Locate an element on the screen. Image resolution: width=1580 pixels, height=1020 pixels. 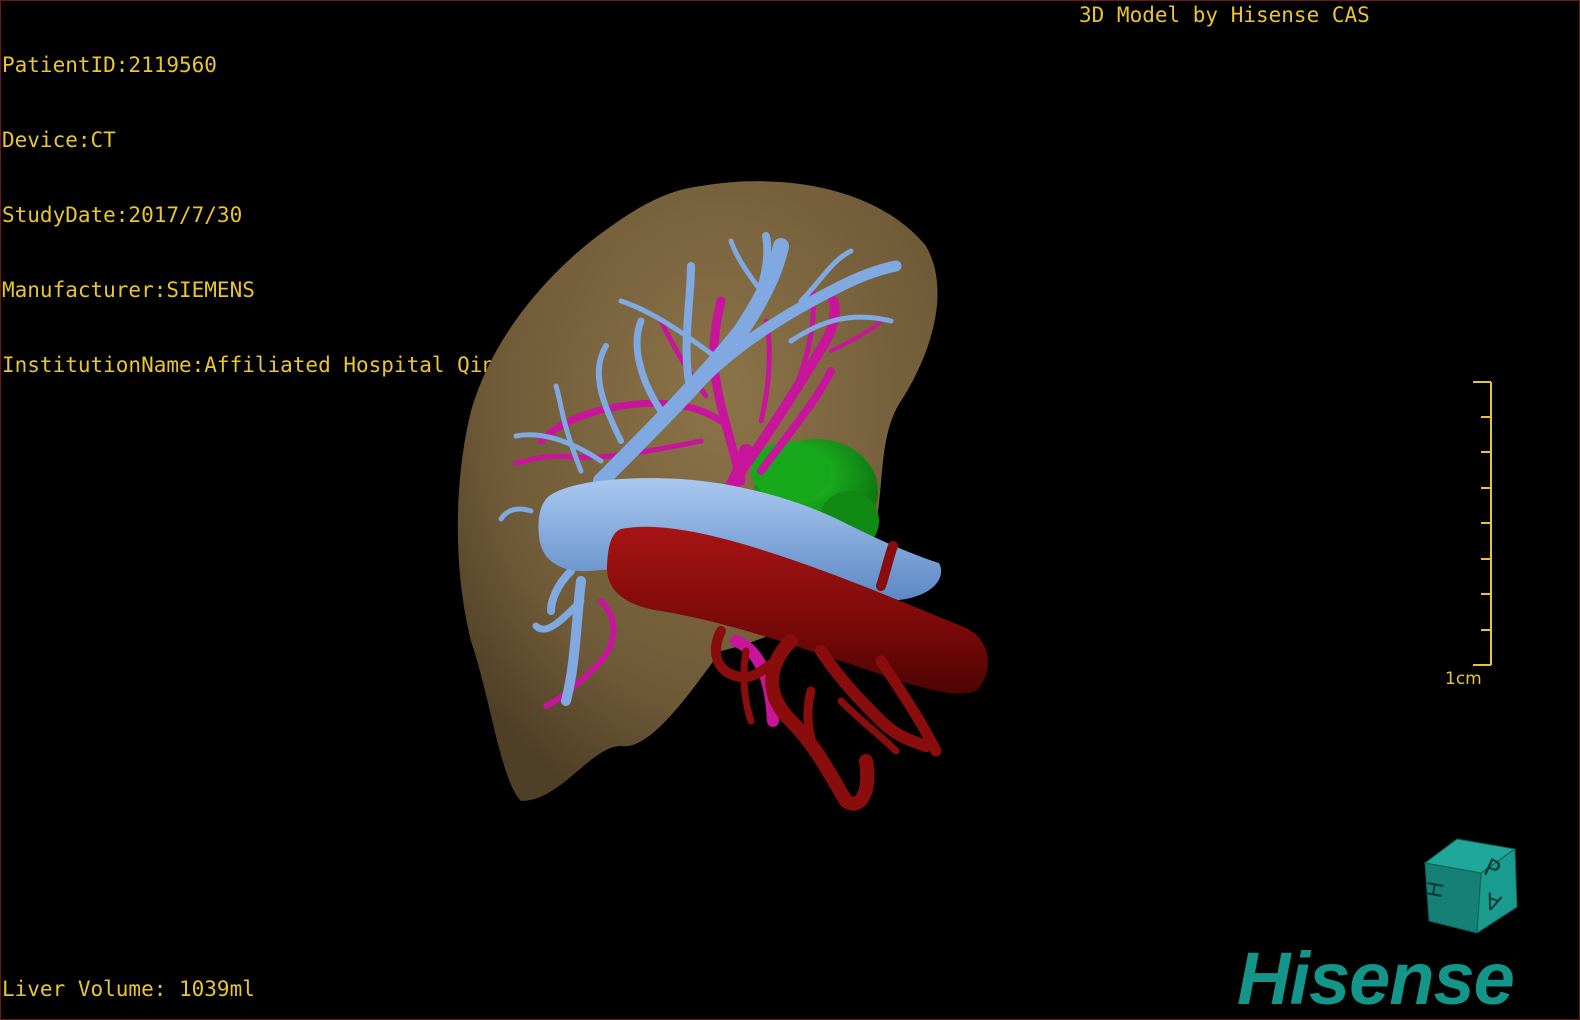
scale-label: 1cm is located at coordinates (1463, 679).